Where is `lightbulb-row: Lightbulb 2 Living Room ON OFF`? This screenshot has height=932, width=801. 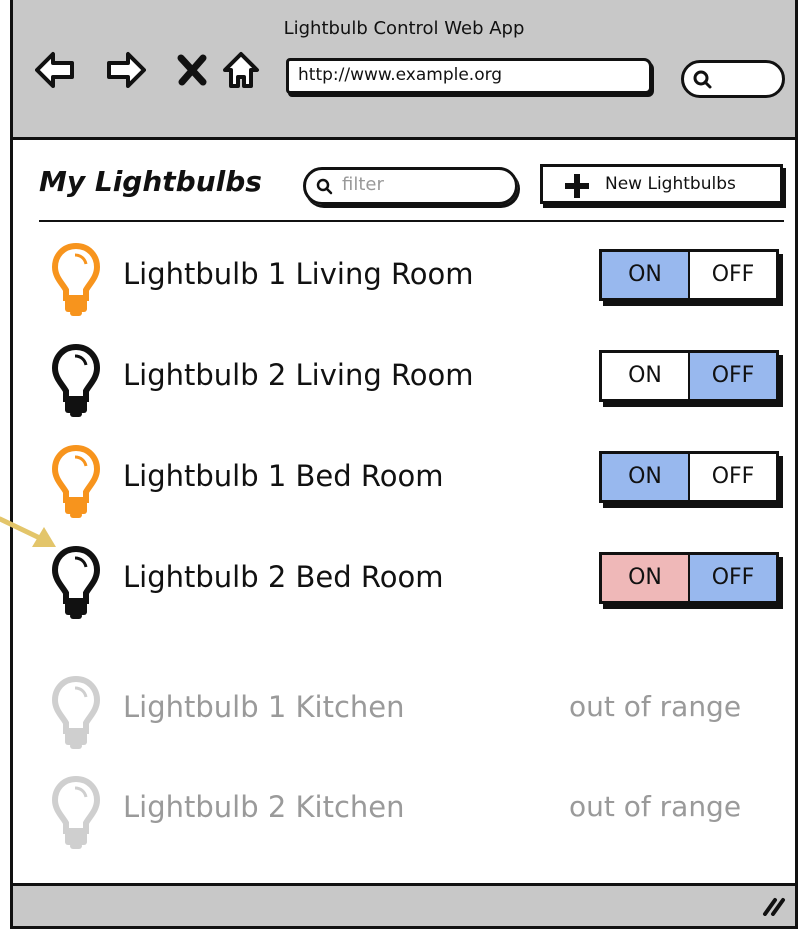
lightbulb-row: Lightbulb 2 Living Room ON OFF is located at coordinates (403, 384).